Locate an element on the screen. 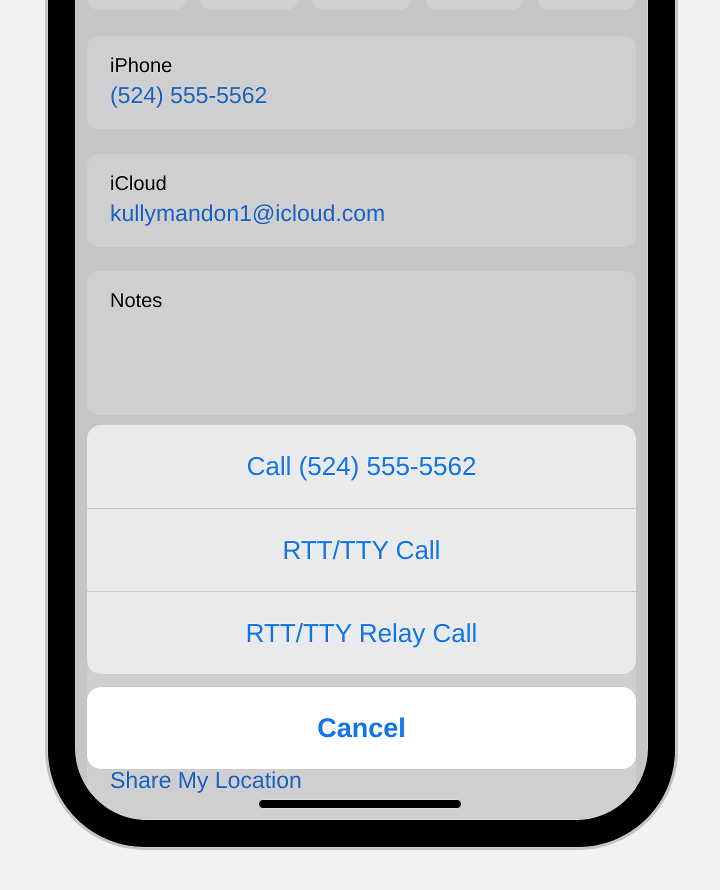  cancel-button: Cancel is located at coordinates (361, 728).